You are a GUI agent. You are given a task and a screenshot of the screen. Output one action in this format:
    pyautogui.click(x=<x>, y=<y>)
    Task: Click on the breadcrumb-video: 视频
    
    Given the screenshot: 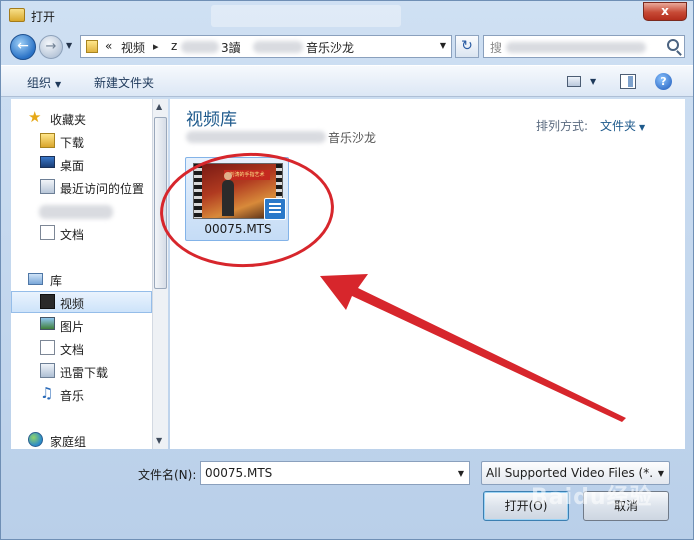 What is the action you would take?
    pyautogui.click(x=133, y=47)
    